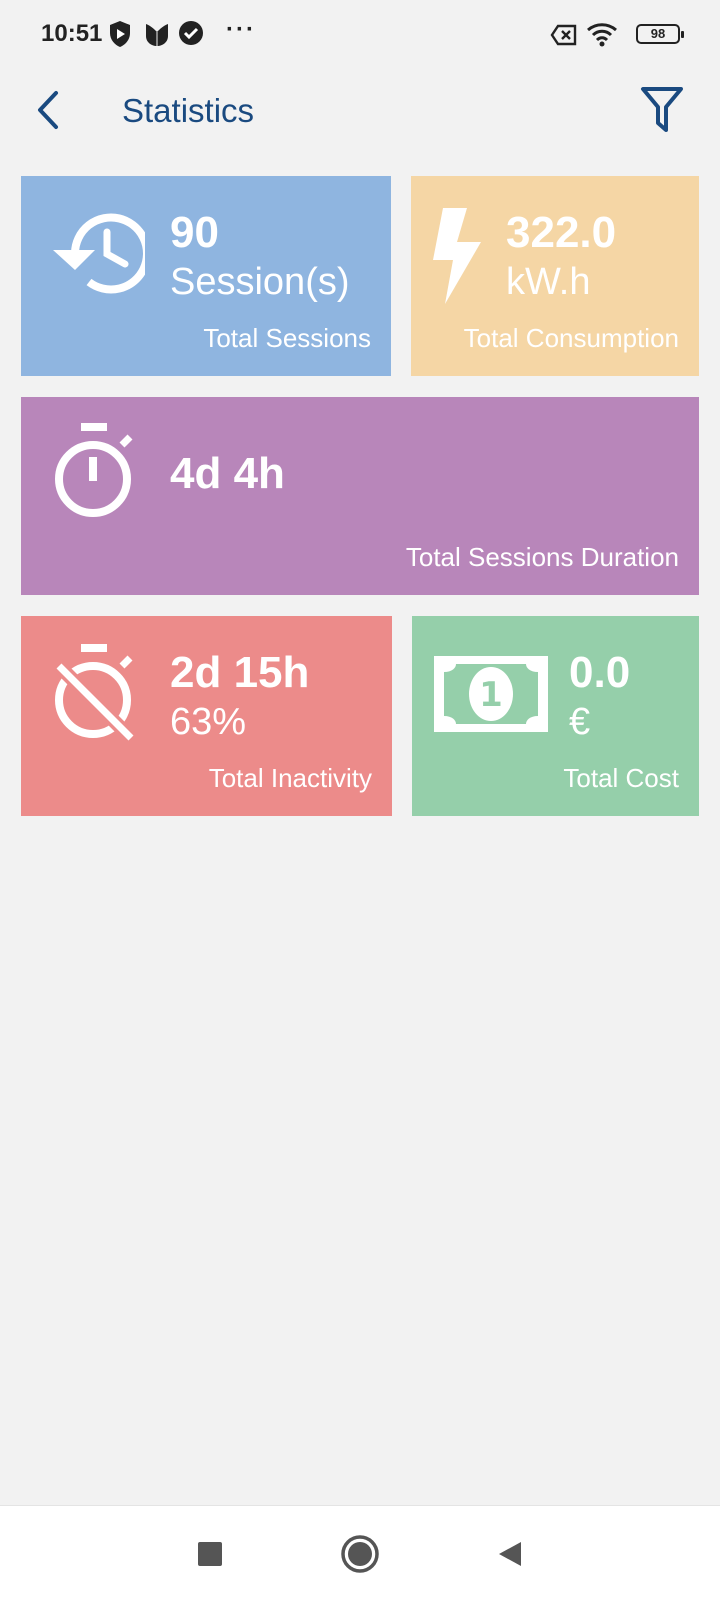  Describe the element at coordinates (72, 33) in the screenshot. I see `status-time: 10:51` at that location.